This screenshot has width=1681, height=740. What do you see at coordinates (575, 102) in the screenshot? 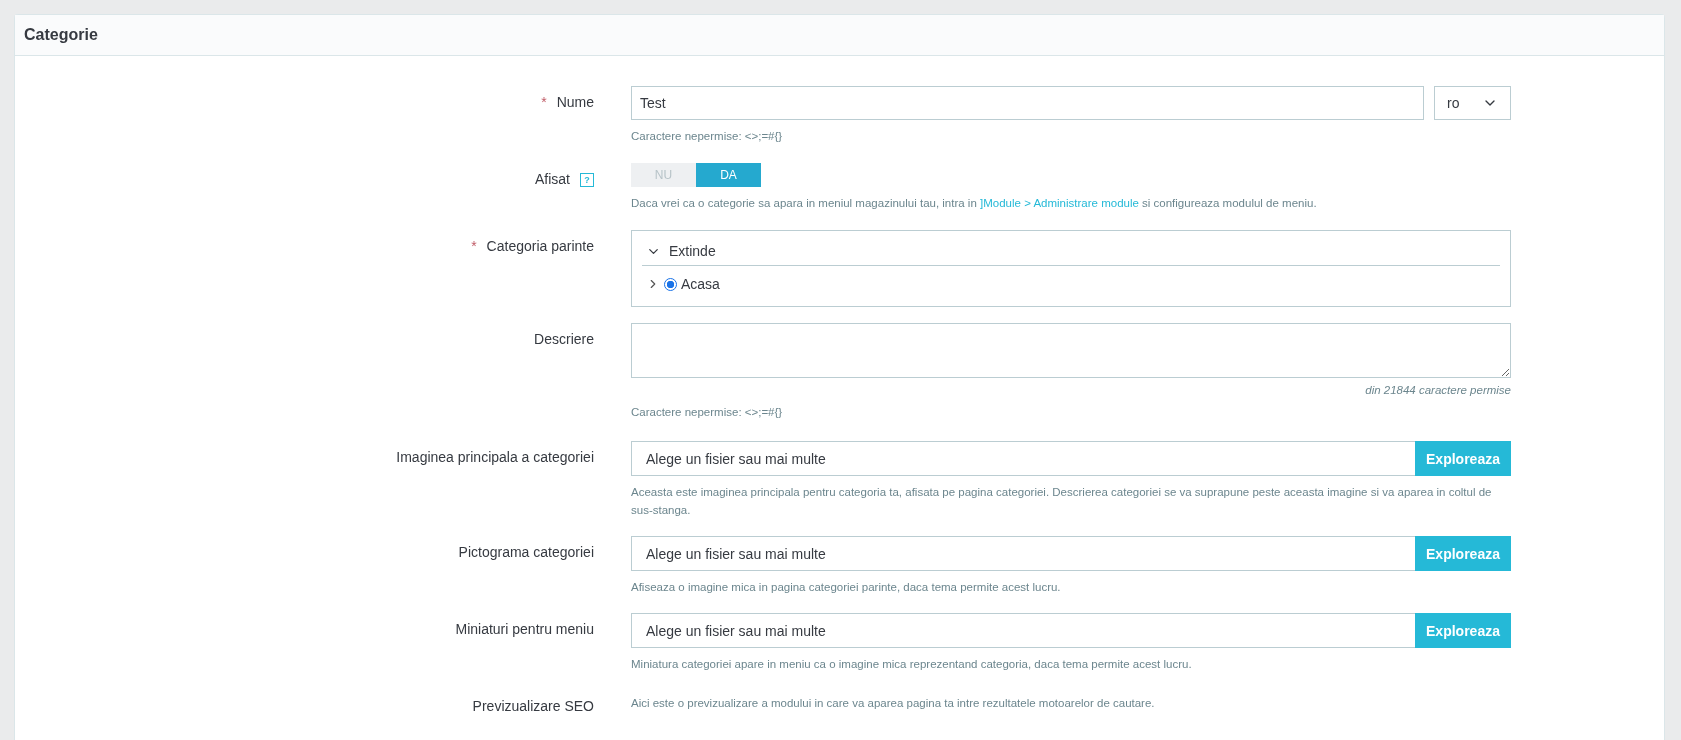
I see `field-label: Nume` at bounding box center [575, 102].